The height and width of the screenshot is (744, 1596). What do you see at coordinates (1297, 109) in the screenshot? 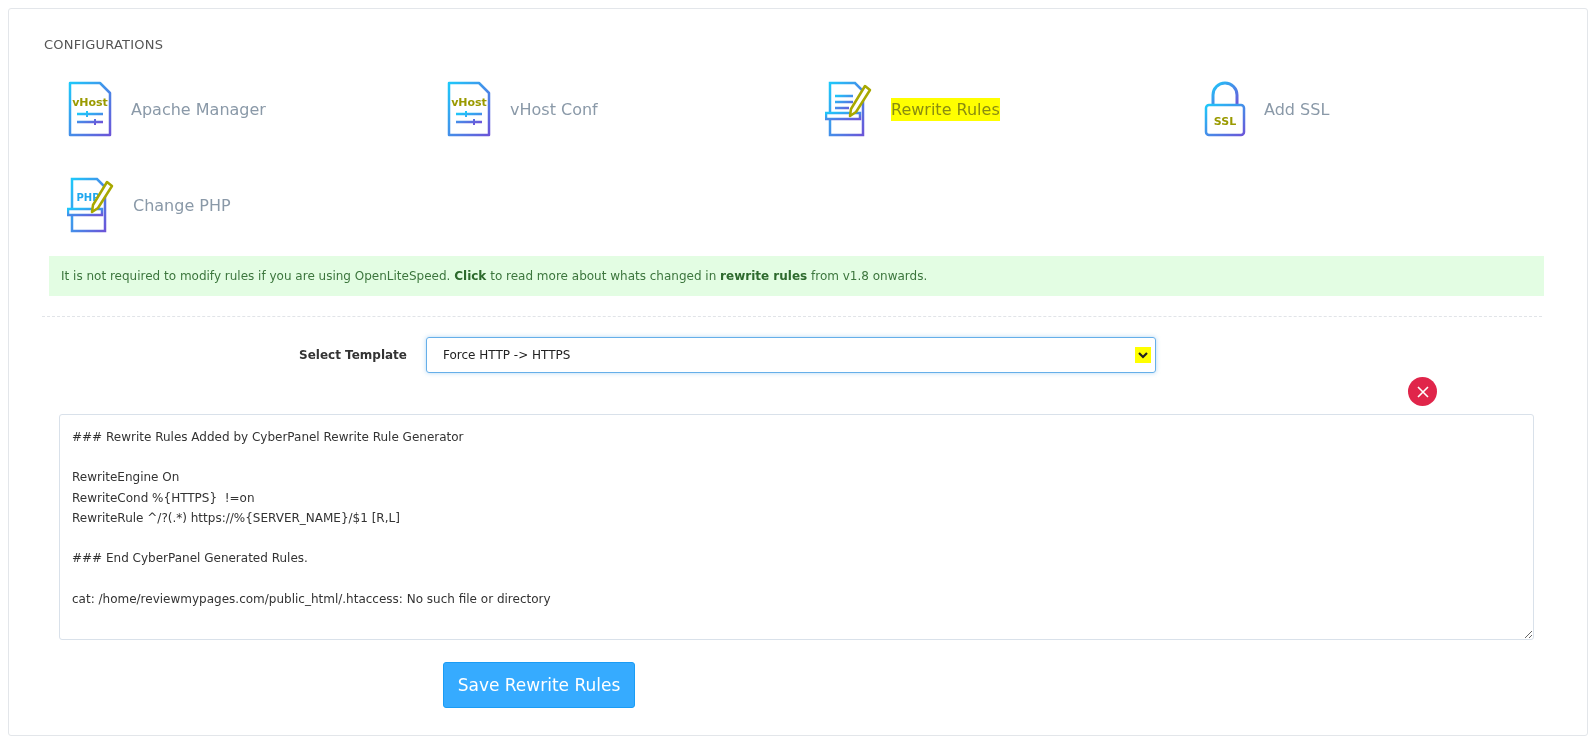
I see `config-link: Add SSL` at bounding box center [1297, 109].